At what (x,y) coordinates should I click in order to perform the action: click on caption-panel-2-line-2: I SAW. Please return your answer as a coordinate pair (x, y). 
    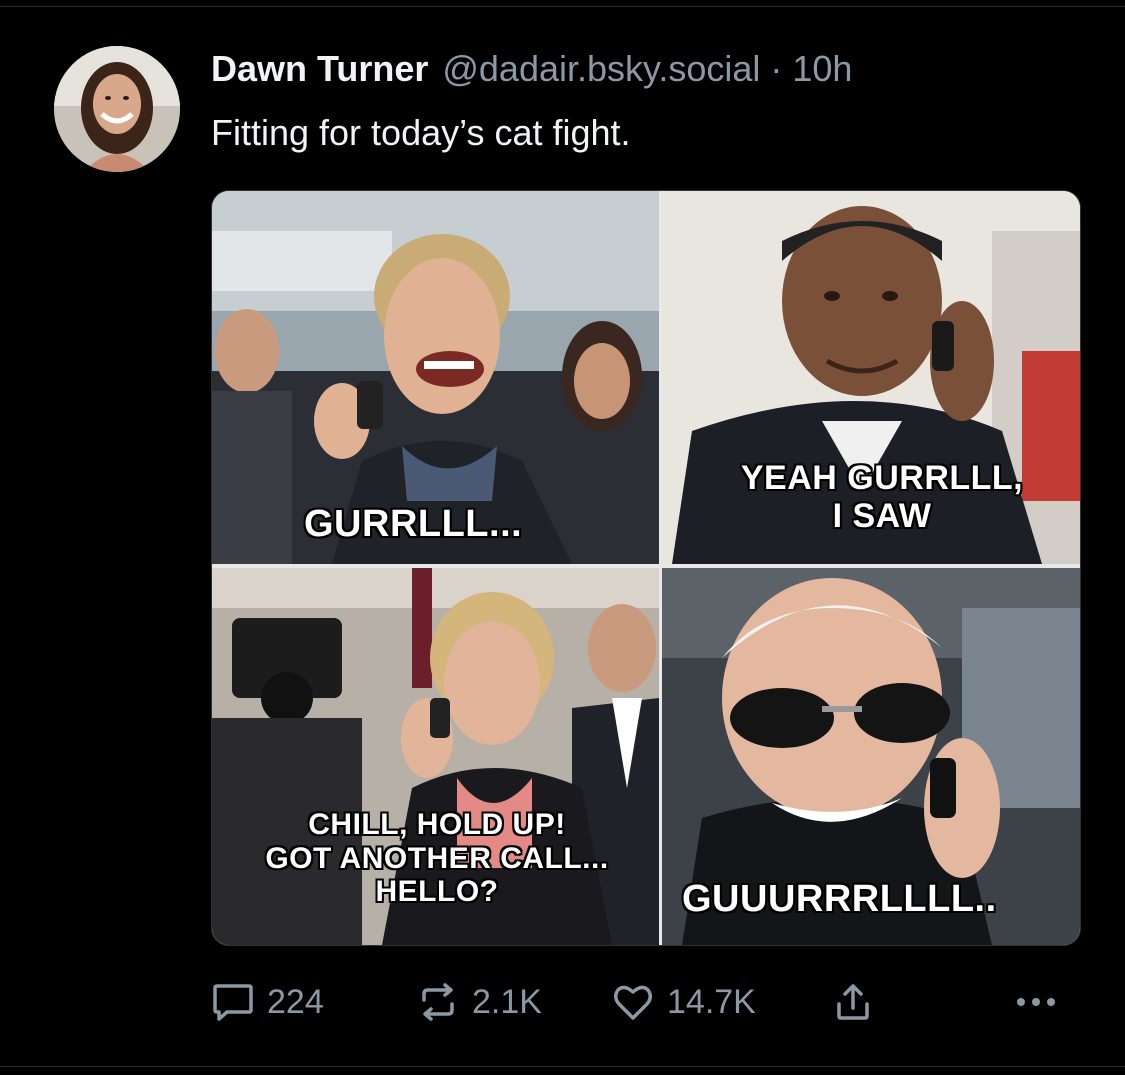
    Looking at the image, I should click on (882, 516).